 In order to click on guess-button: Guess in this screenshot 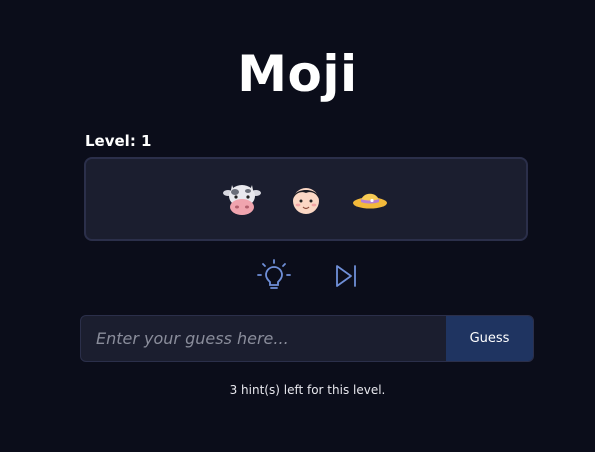, I will do `click(489, 338)`.